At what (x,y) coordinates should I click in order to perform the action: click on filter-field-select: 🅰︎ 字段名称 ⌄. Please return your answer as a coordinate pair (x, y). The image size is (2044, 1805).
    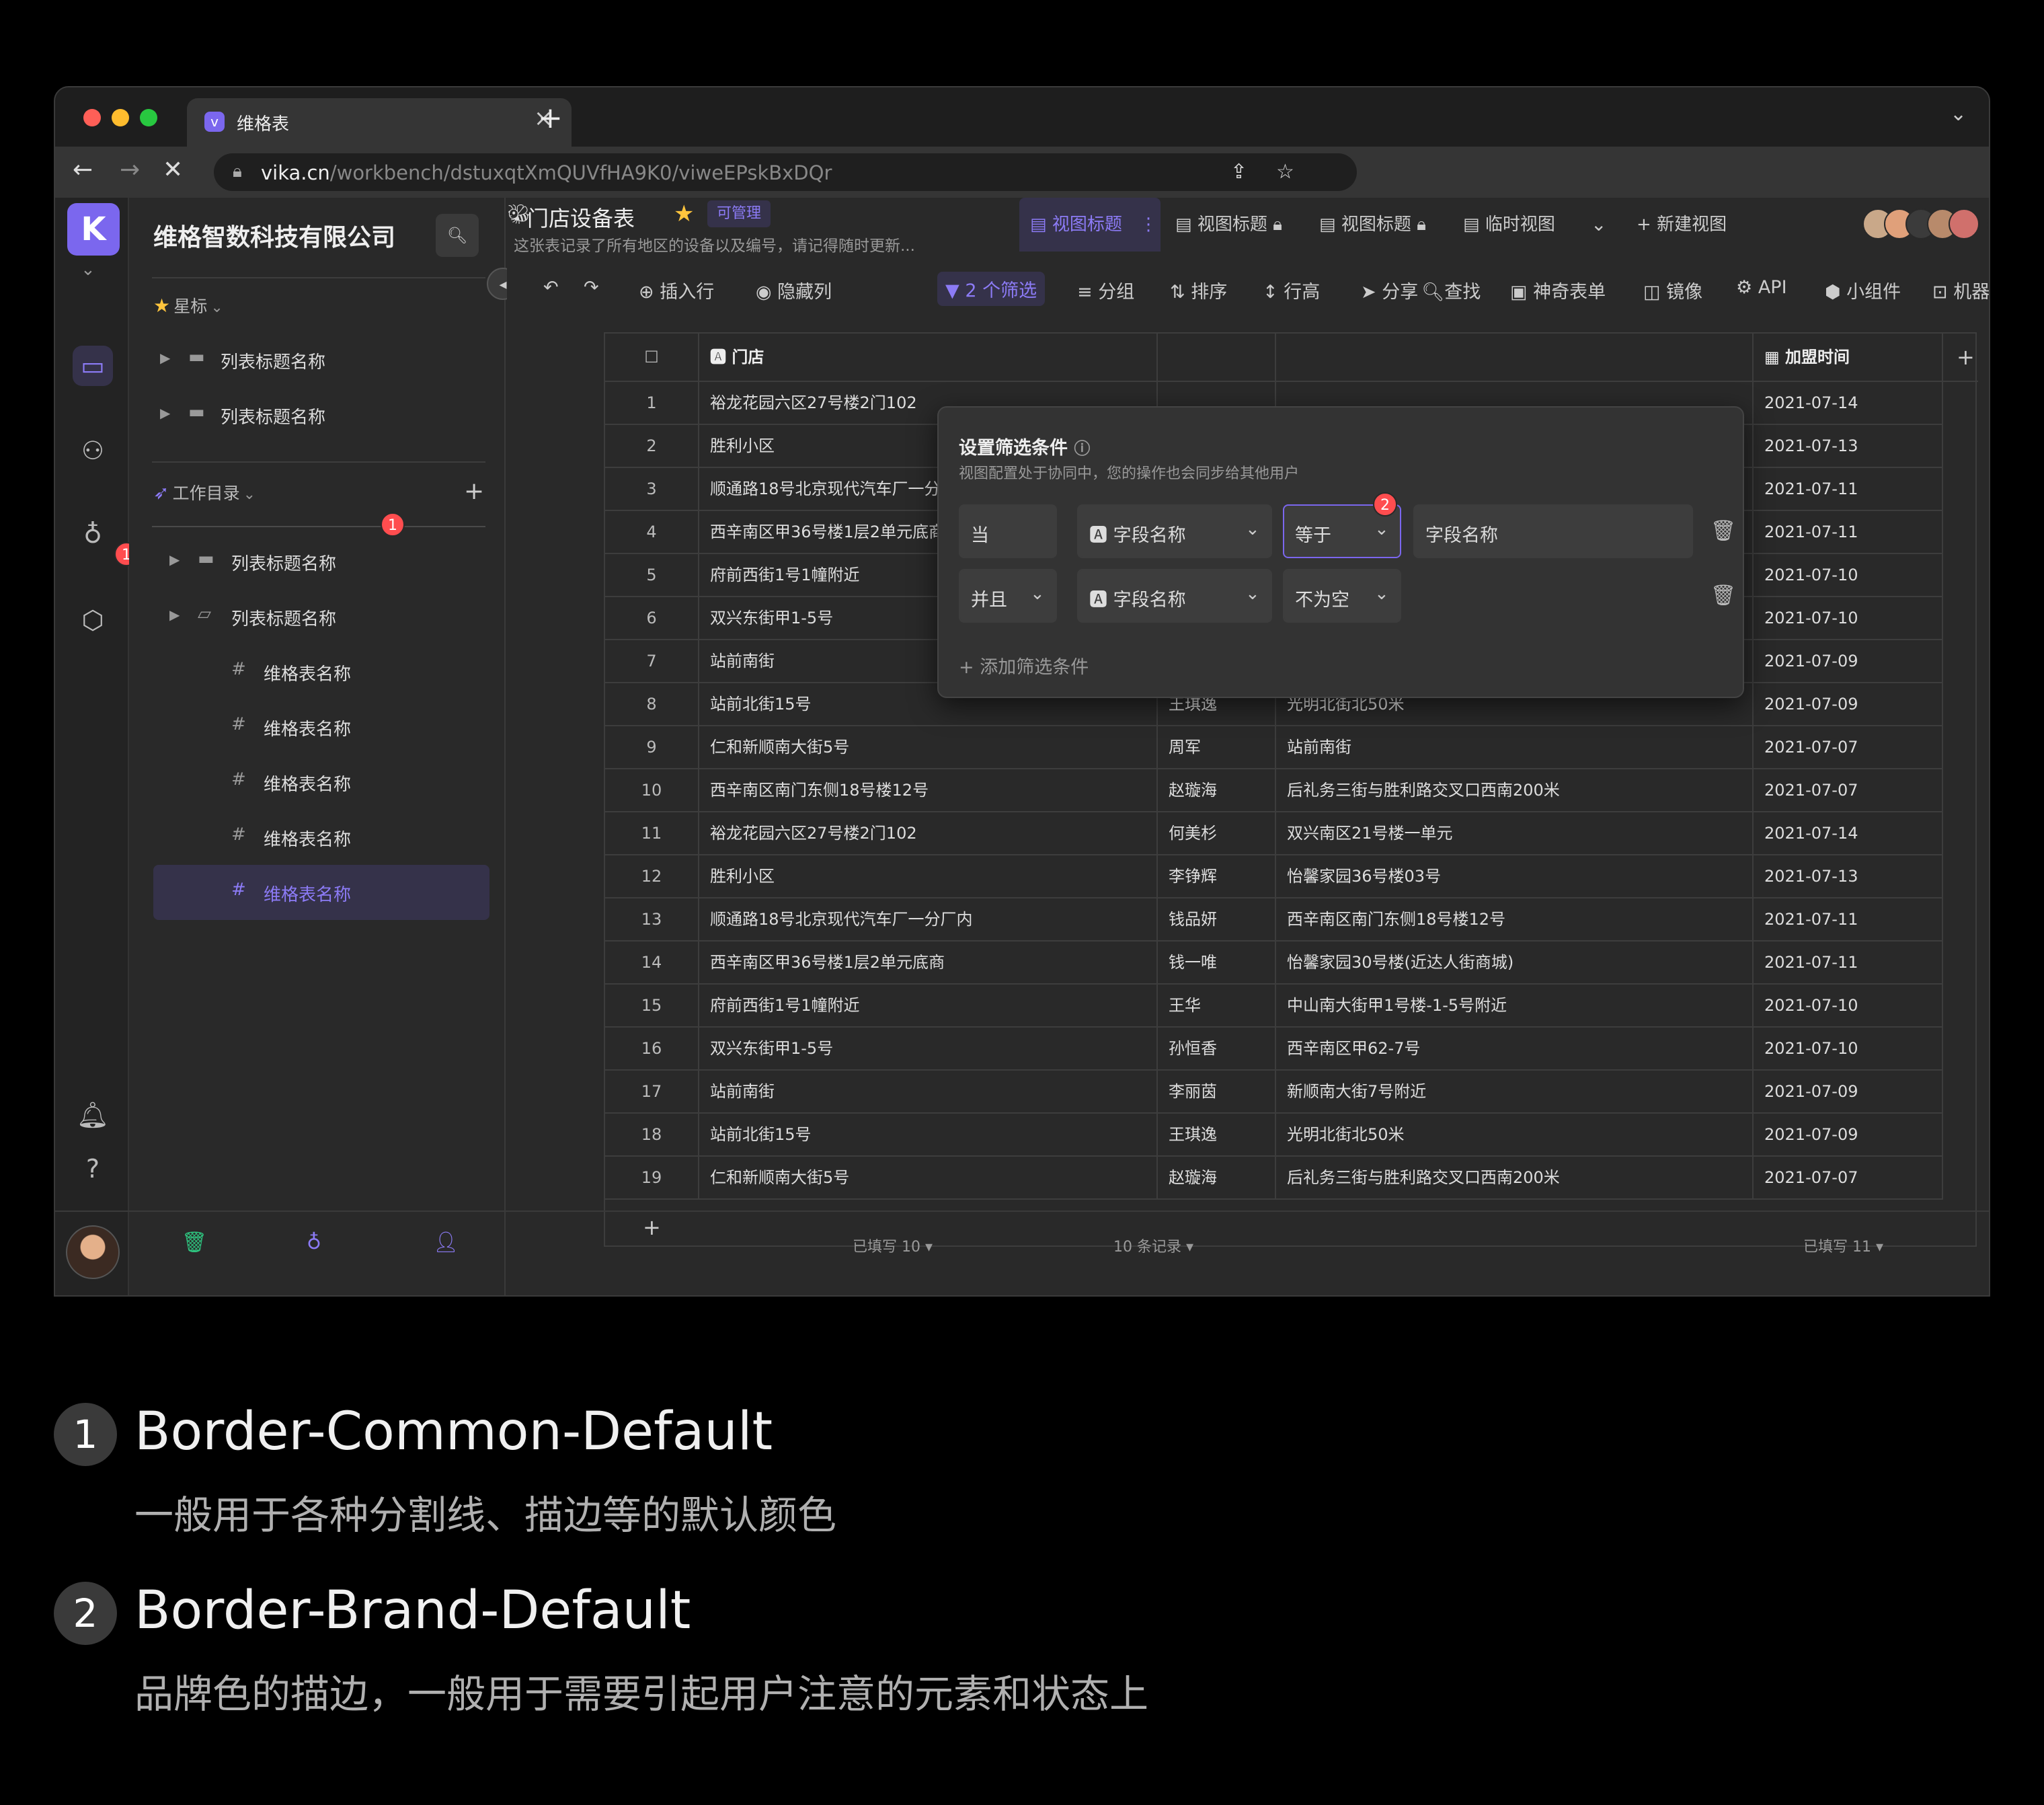
    Looking at the image, I should click on (1174, 596).